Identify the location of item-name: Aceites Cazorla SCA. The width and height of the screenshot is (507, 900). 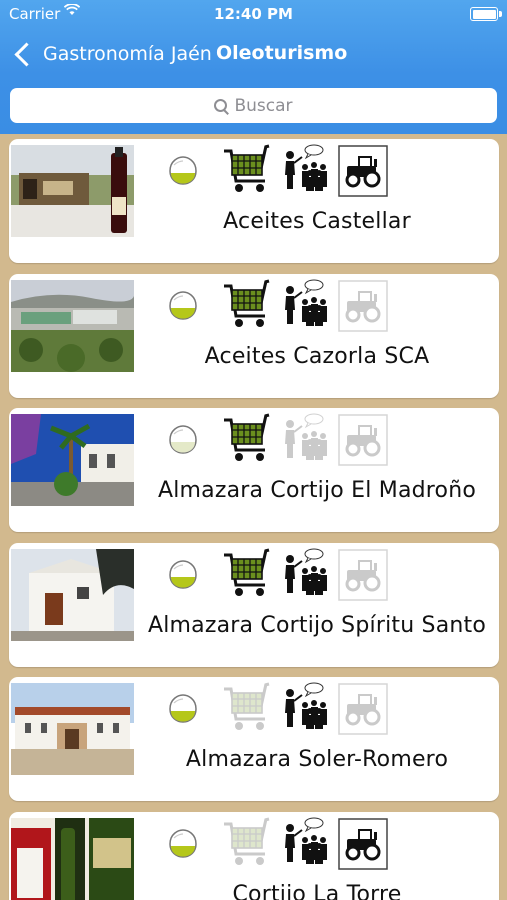
(317, 356).